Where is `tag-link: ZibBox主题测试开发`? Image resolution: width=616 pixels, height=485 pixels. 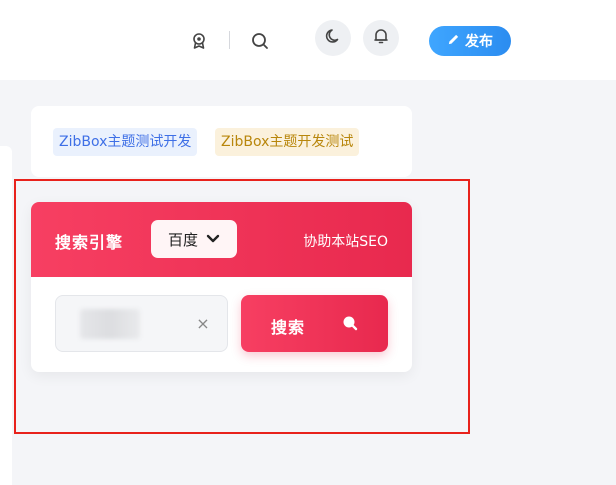 tag-link: ZibBox主题测试开发 is located at coordinates (125, 142).